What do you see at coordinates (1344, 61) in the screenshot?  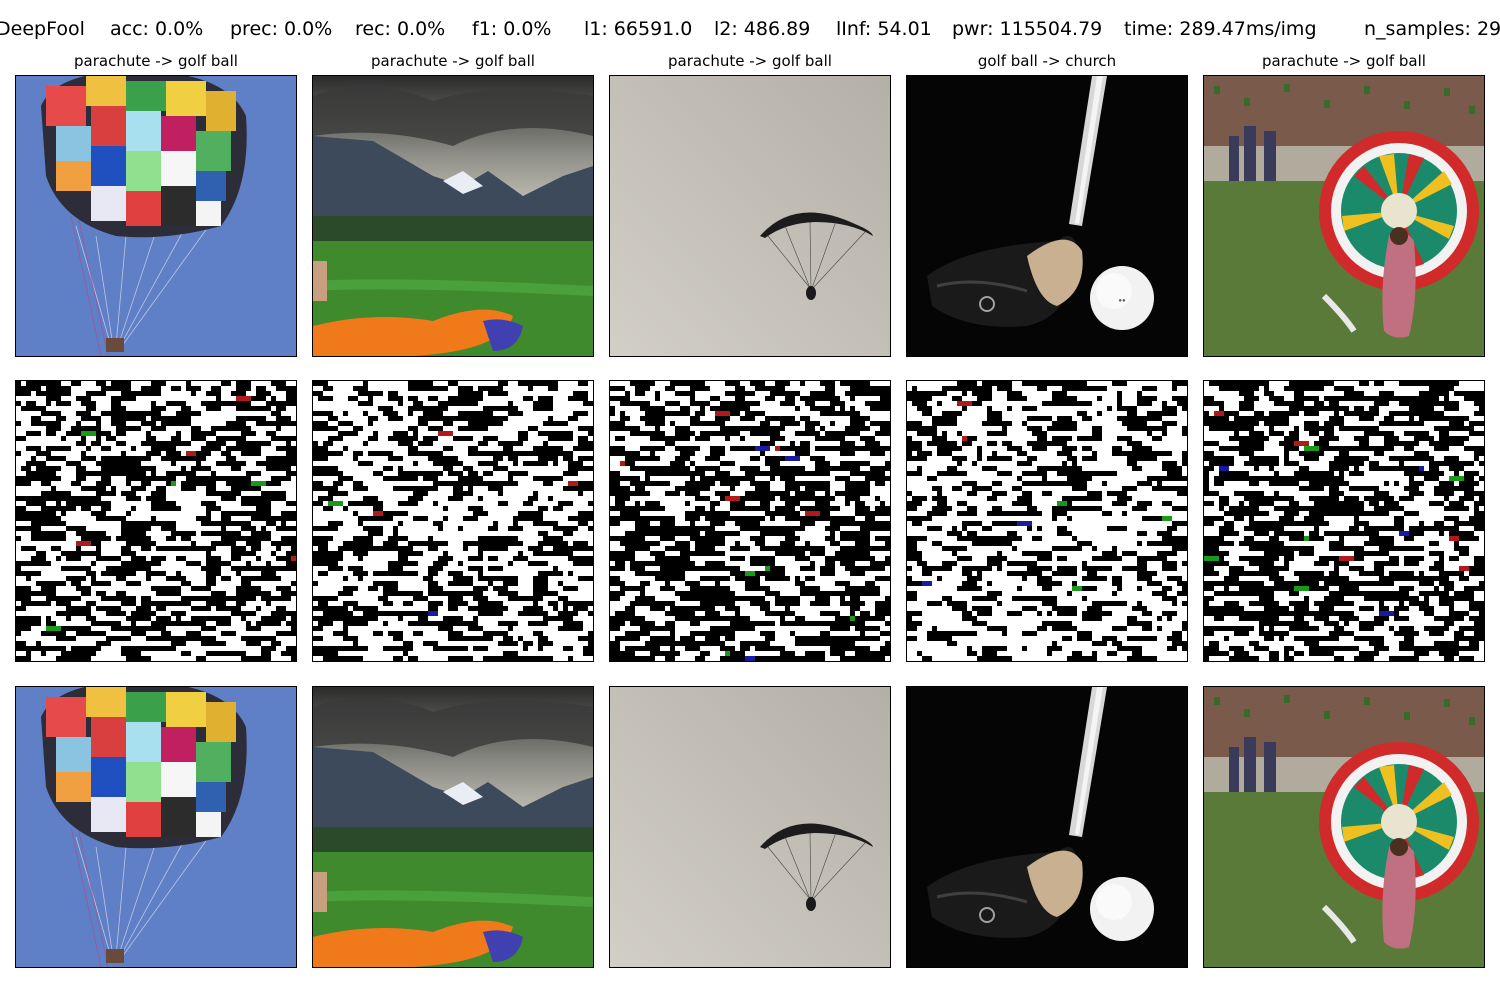 I see `column-title-5: parachute -> golf ball` at bounding box center [1344, 61].